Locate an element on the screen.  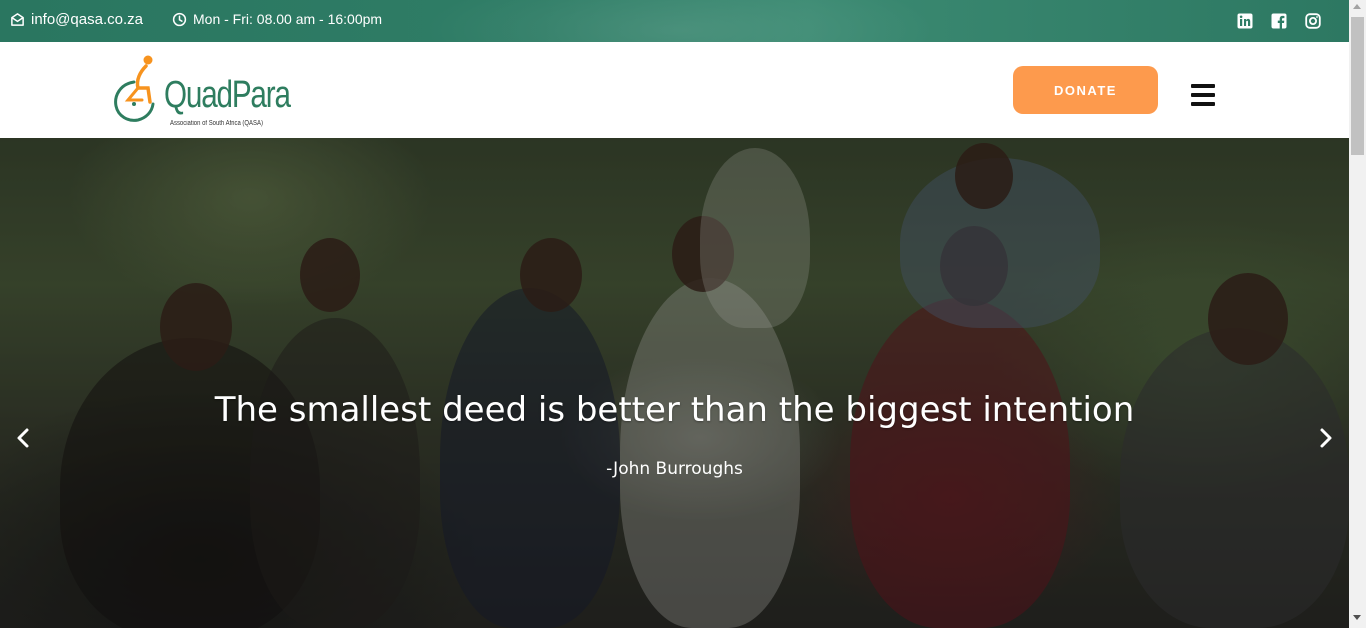
facebook-icon is located at coordinates (1279, 21).